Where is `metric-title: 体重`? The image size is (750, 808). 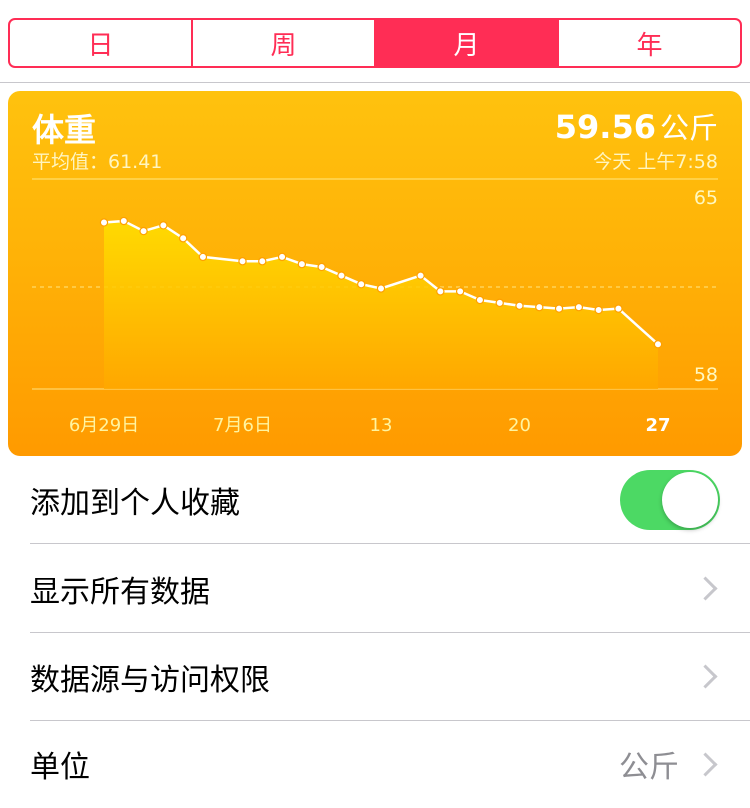 metric-title: 体重 is located at coordinates (64, 130).